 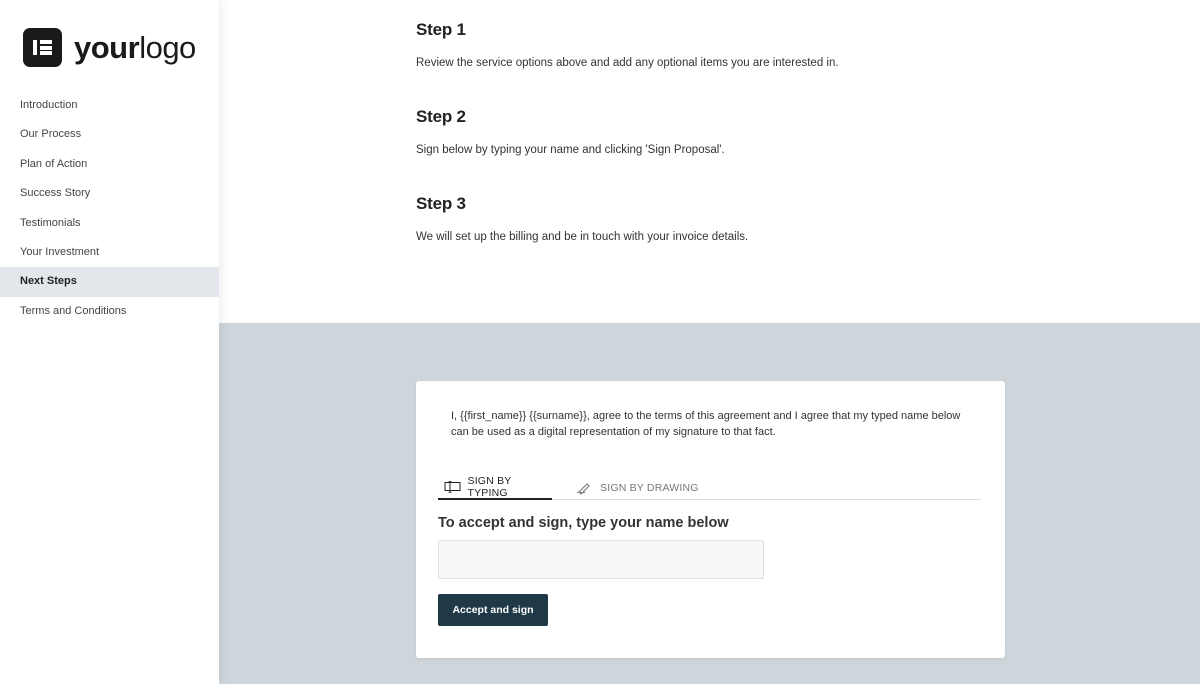 I want to click on sidebar-item-success-story: Success Story, so click(x=109, y=193).